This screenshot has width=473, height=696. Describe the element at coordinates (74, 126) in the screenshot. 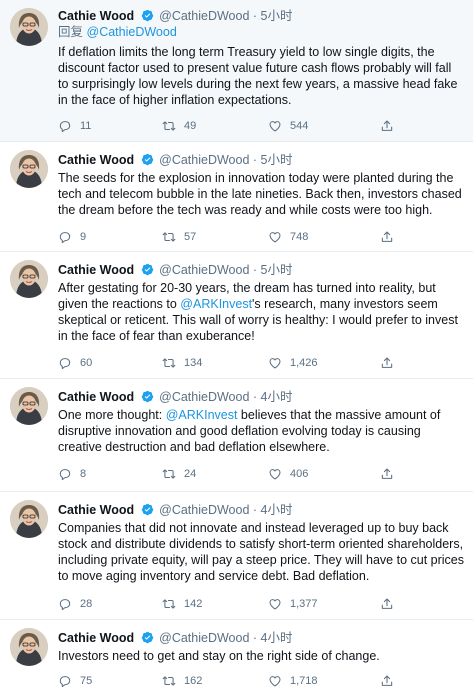

I see `reply-button: 11` at that location.